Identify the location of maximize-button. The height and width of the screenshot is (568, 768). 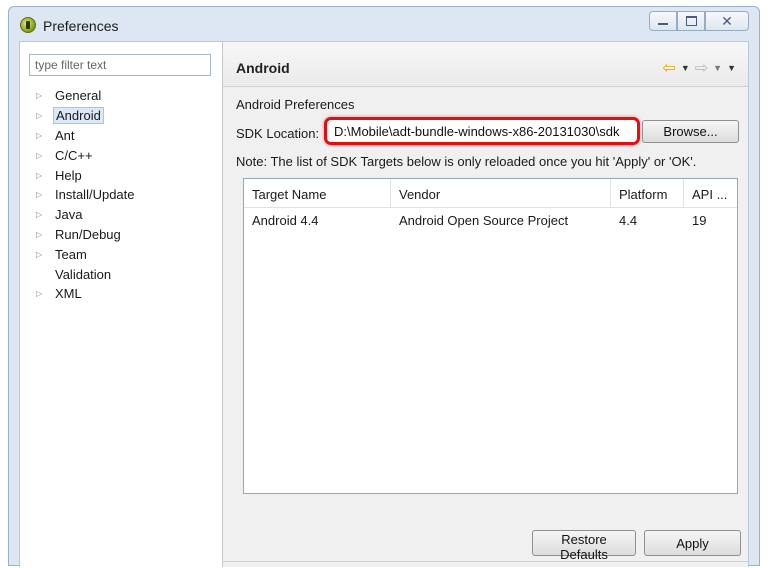
(691, 21).